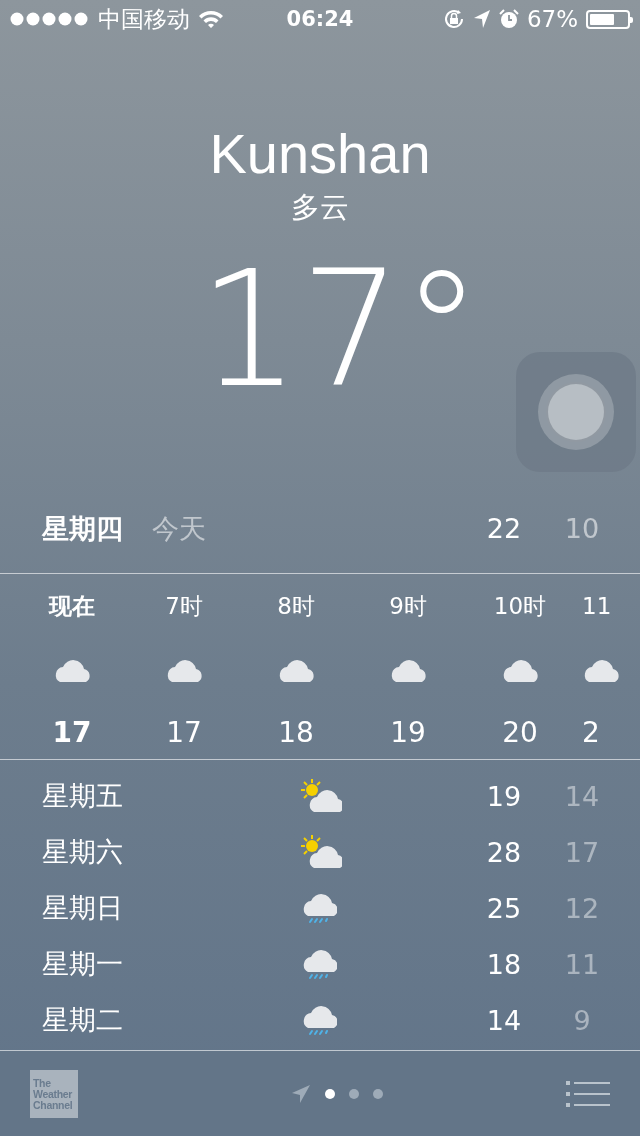  What do you see at coordinates (582, 1020) in the screenshot?
I see `low-temperature: 9` at bounding box center [582, 1020].